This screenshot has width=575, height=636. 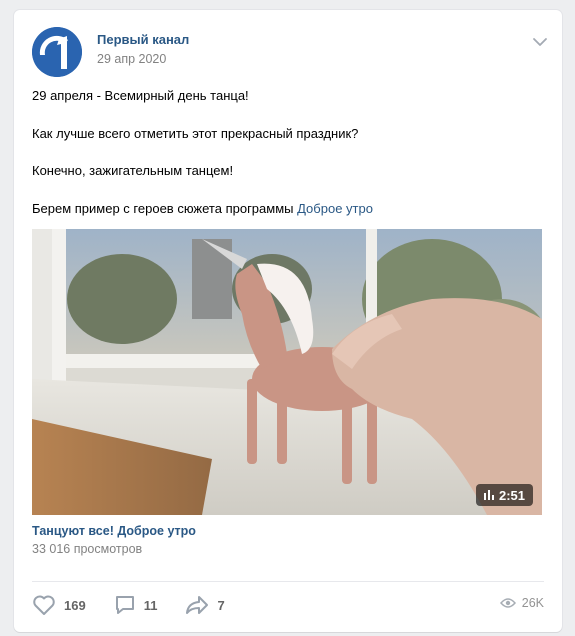 I want to click on video-duration-badge: 2:51, so click(x=504, y=495).